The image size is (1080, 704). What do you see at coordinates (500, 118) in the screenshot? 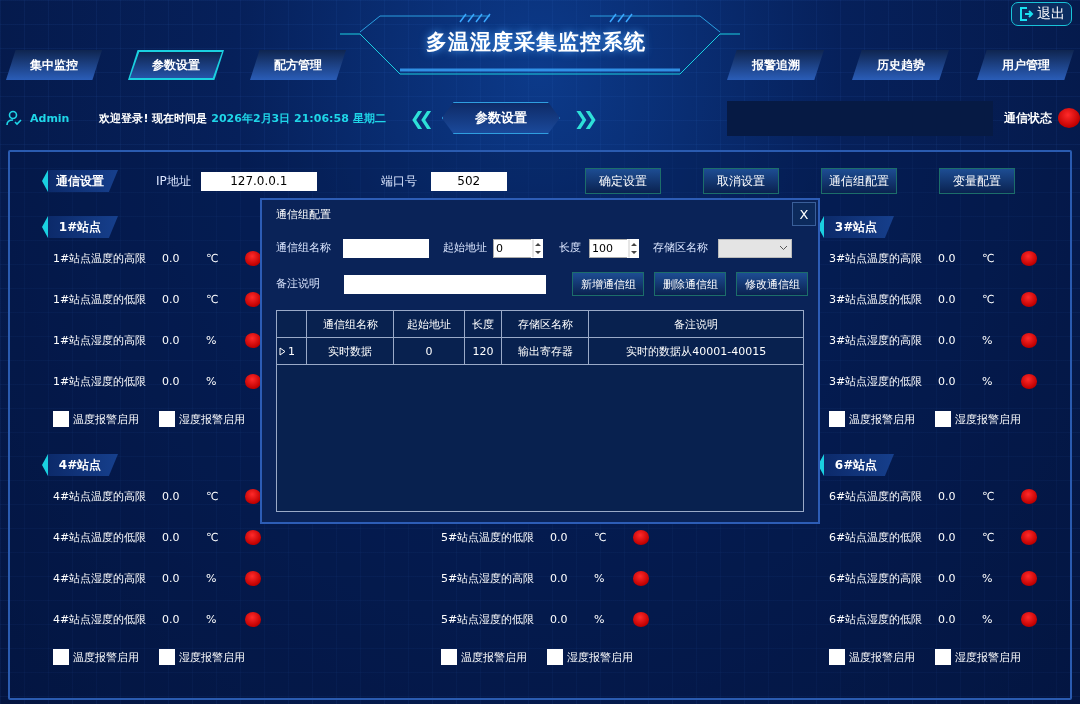
I see `page-title: 参数设置` at bounding box center [500, 118].